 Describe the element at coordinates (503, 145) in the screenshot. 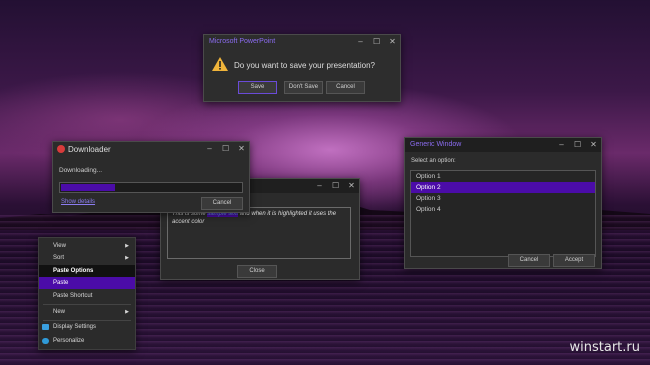

I see `generic-titlebar: Generic Window – ☐ ✕` at that location.